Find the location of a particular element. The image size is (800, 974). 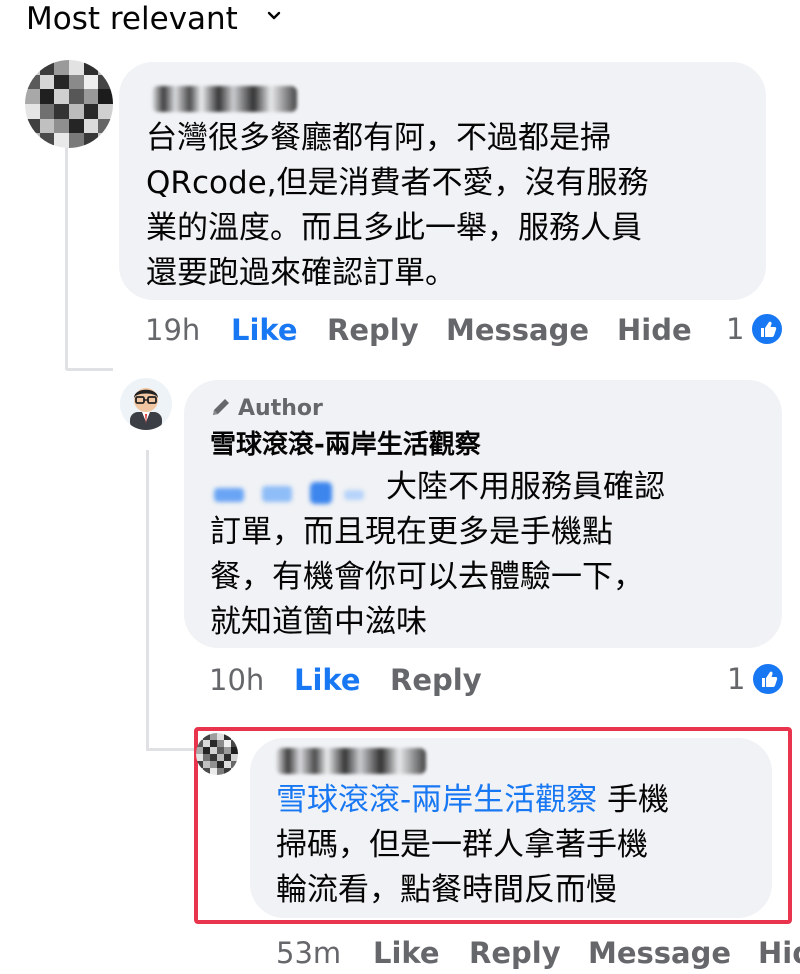

comment-text: 掃碼，但是一群人拿著手機 輪流看，點餐時間反而慢 is located at coordinates (462, 867).